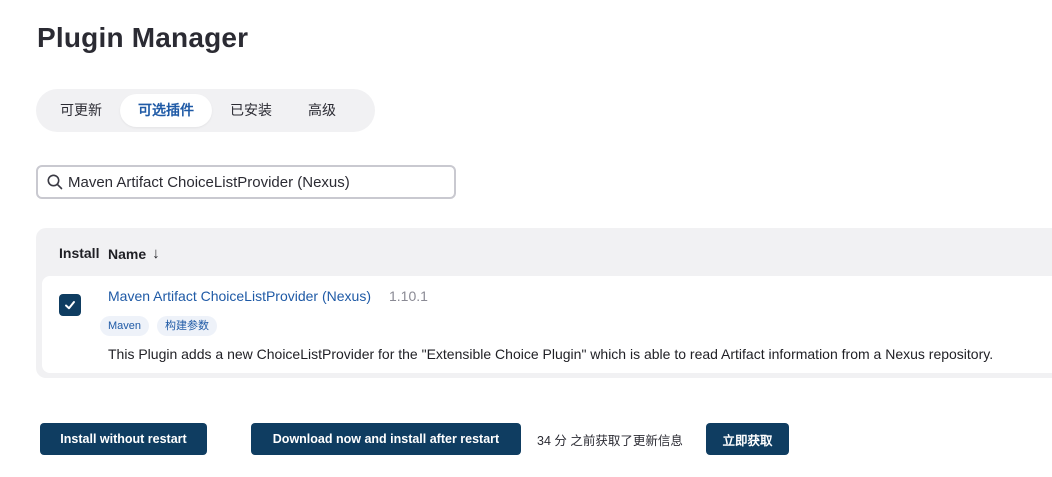 The width and height of the screenshot is (1052, 477). What do you see at coordinates (747, 439) in the screenshot?
I see `refresh-now-button: 立即获取` at bounding box center [747, 439].